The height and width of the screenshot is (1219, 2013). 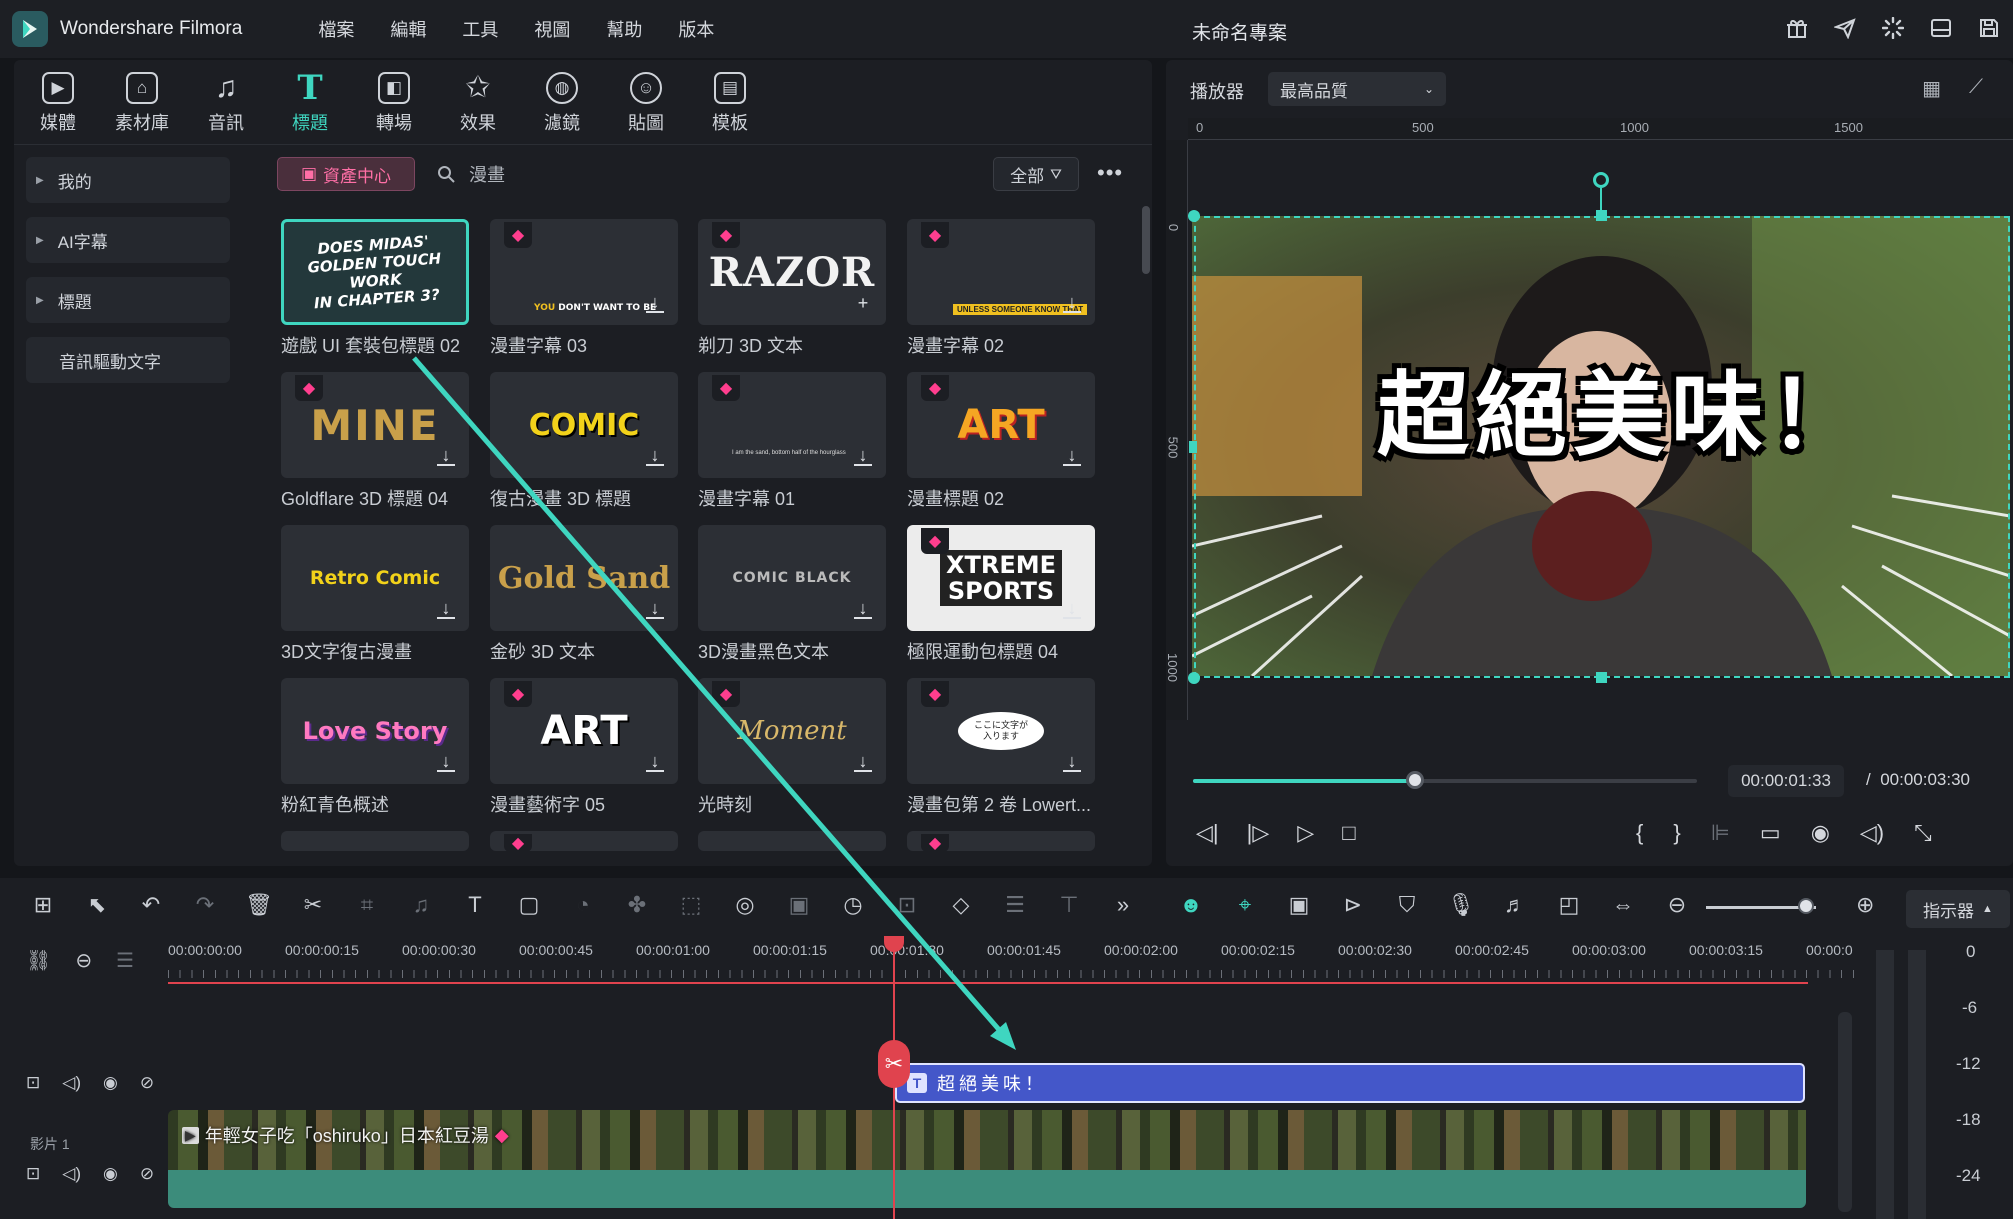 I want to click on search-box: 漫畫, so click(x=471, y=174).